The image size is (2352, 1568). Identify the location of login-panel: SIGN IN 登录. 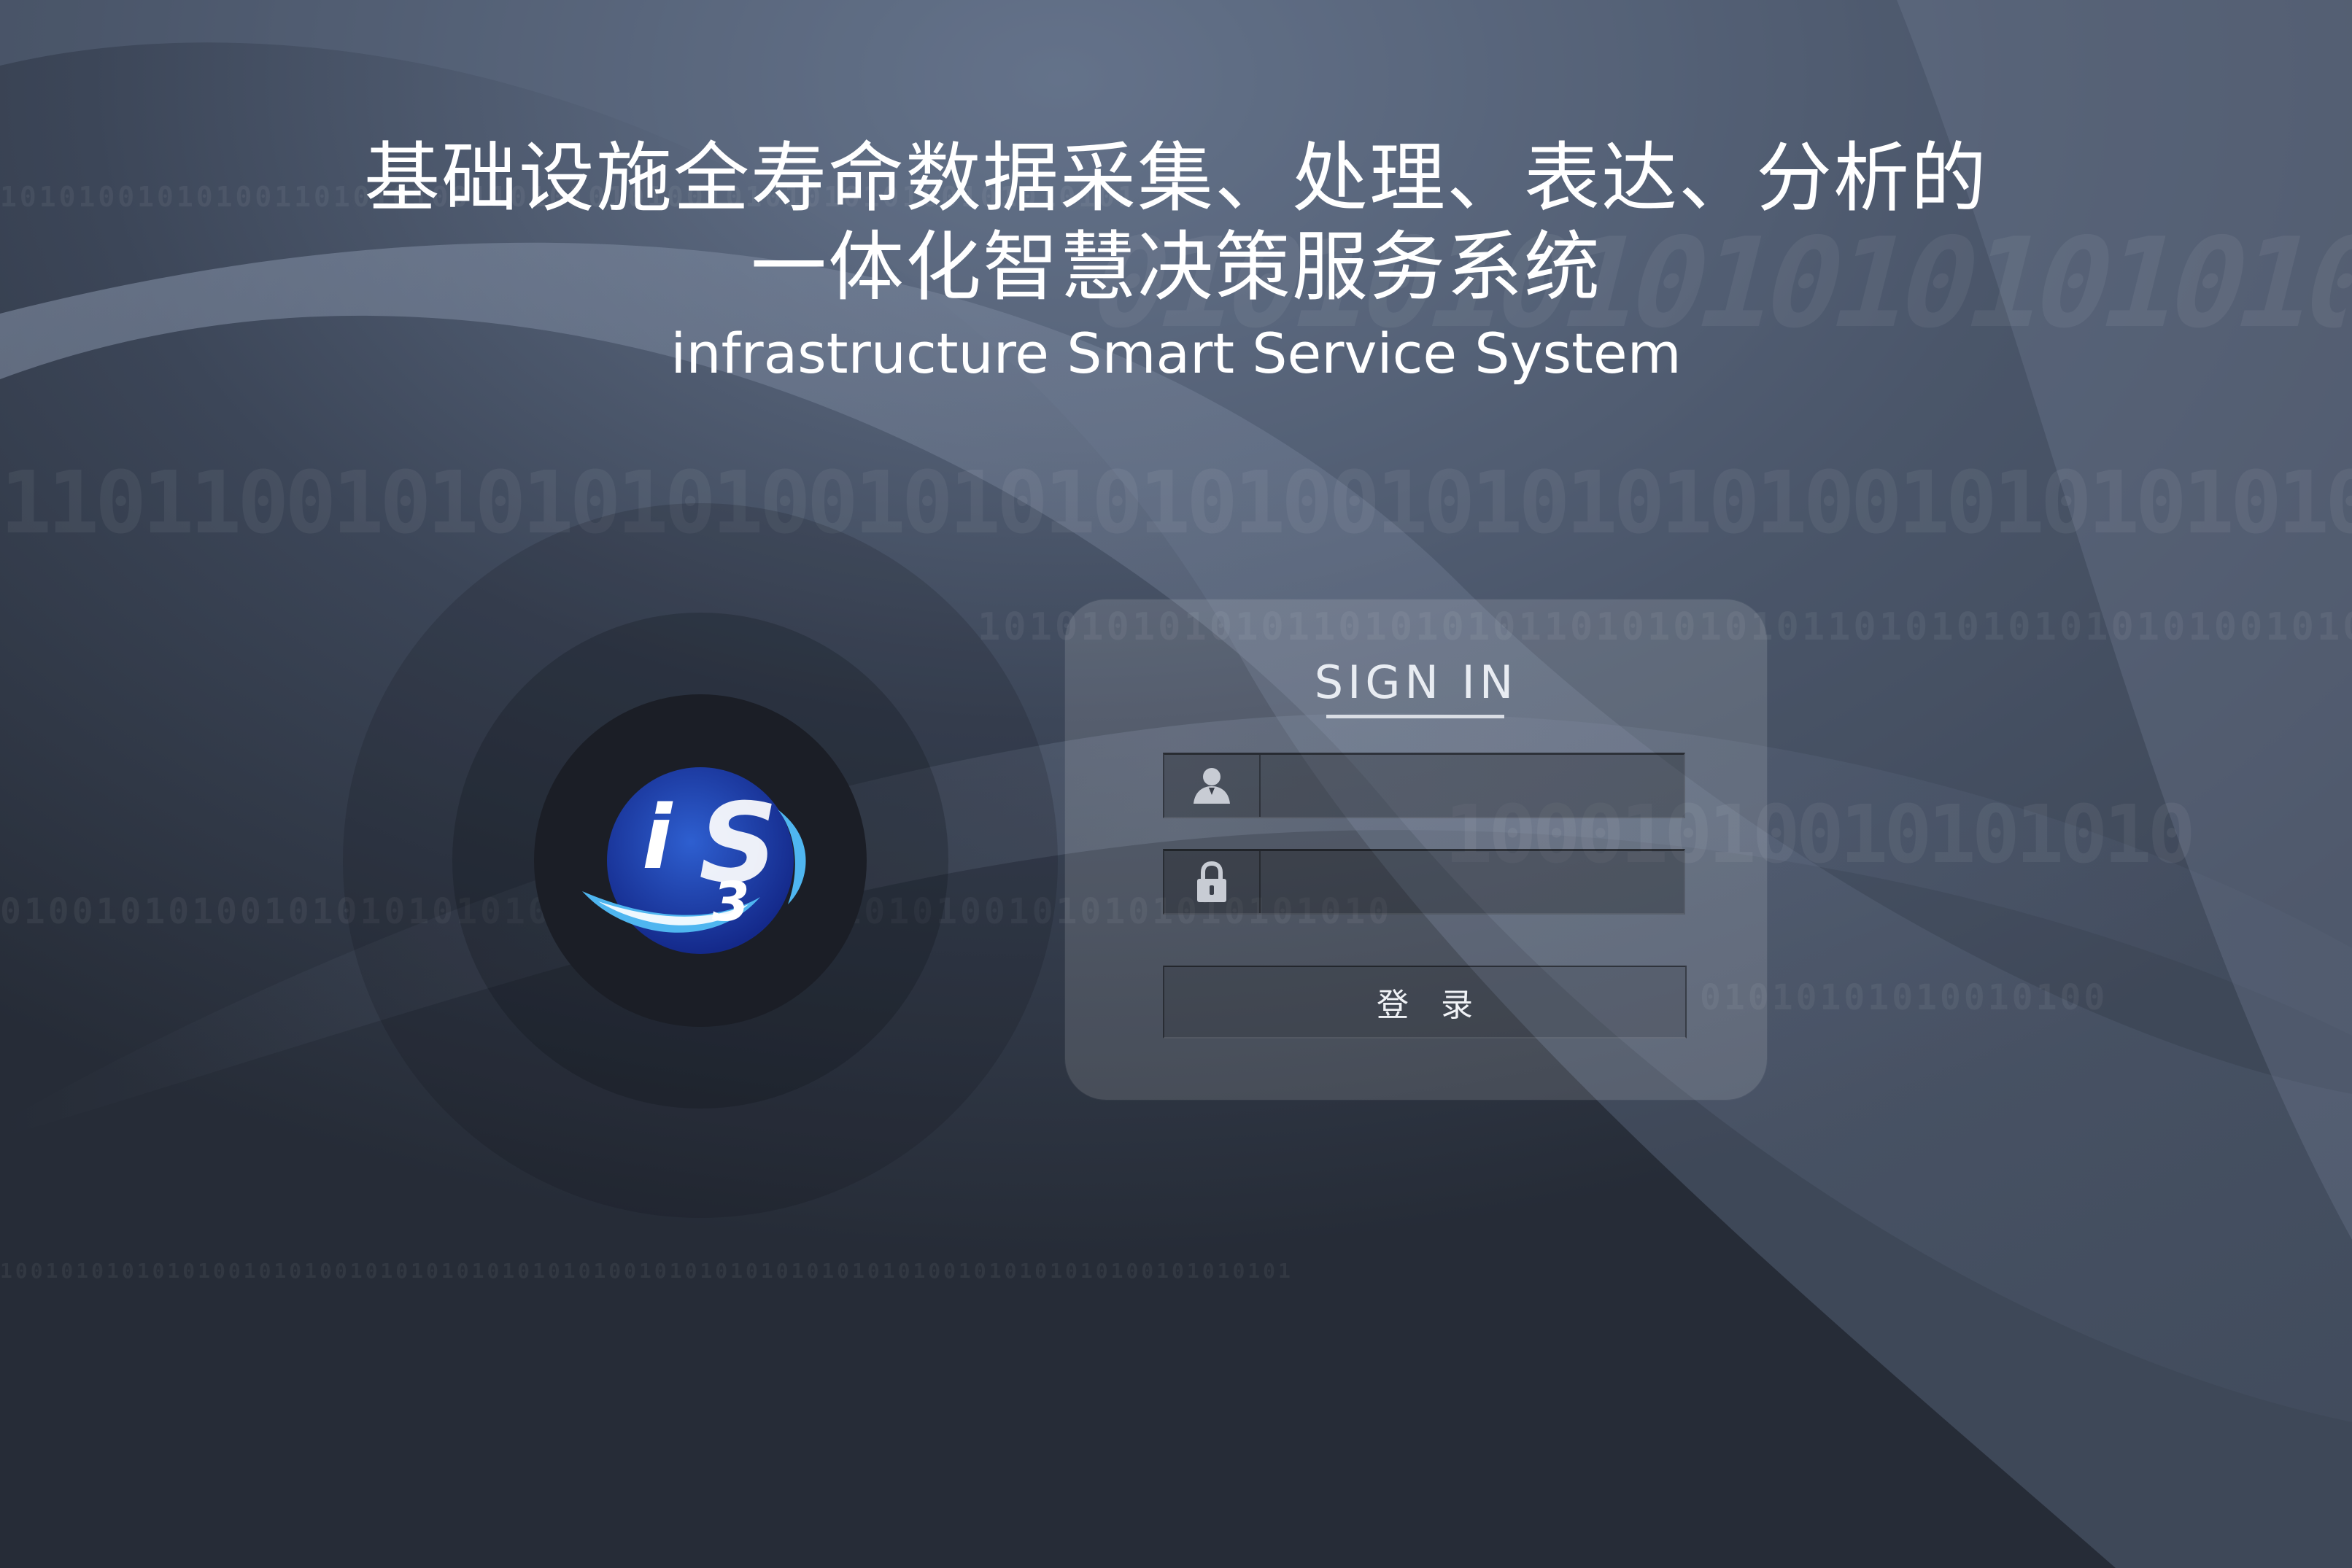
(1416, 849).